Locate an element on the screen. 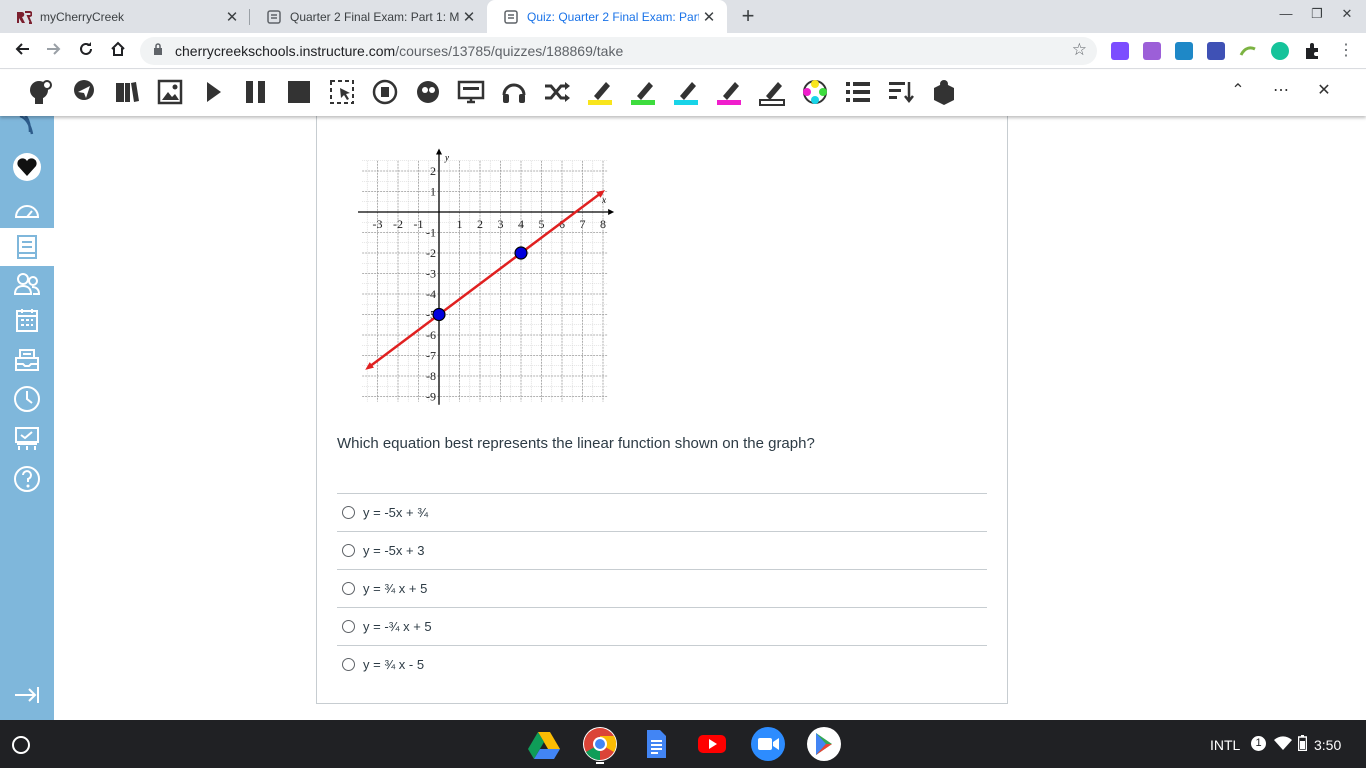 The height and width of the screenshot is (768, 1366). close-window-button: ✕ is located at coordinates (1347, 17).